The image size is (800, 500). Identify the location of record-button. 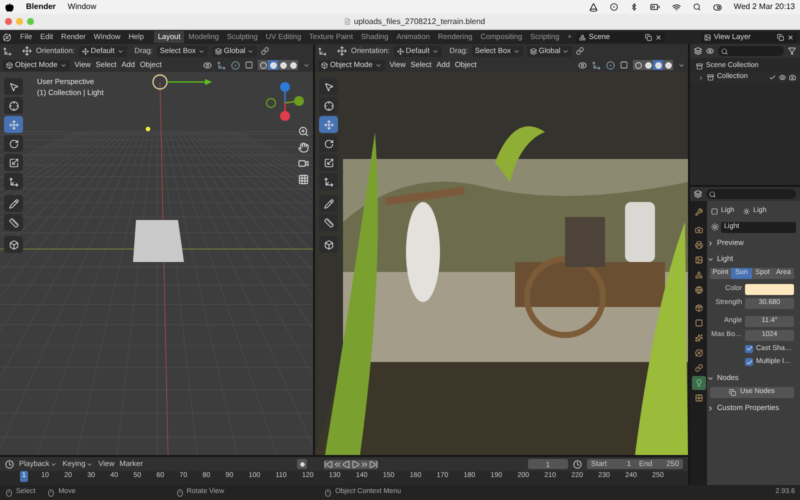
(302, 464).